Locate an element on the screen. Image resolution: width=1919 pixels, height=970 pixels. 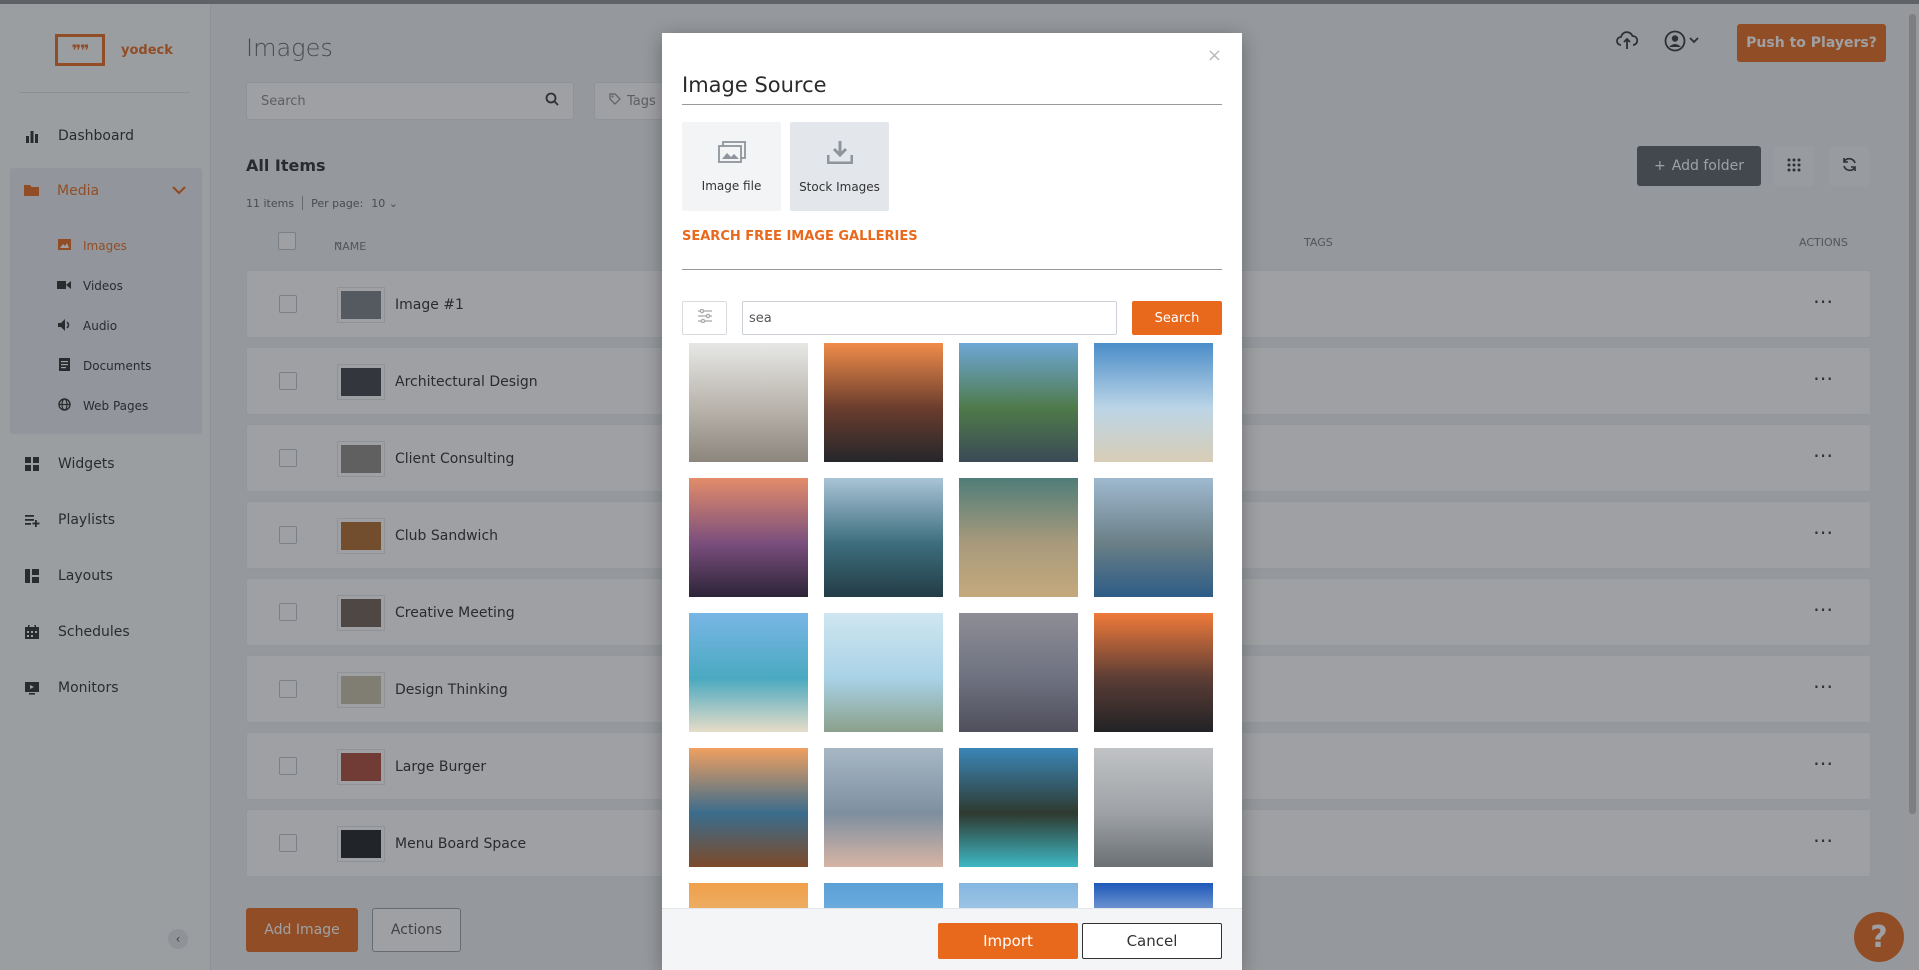
source-image-file: Image file is located at coordinates (731, 166).